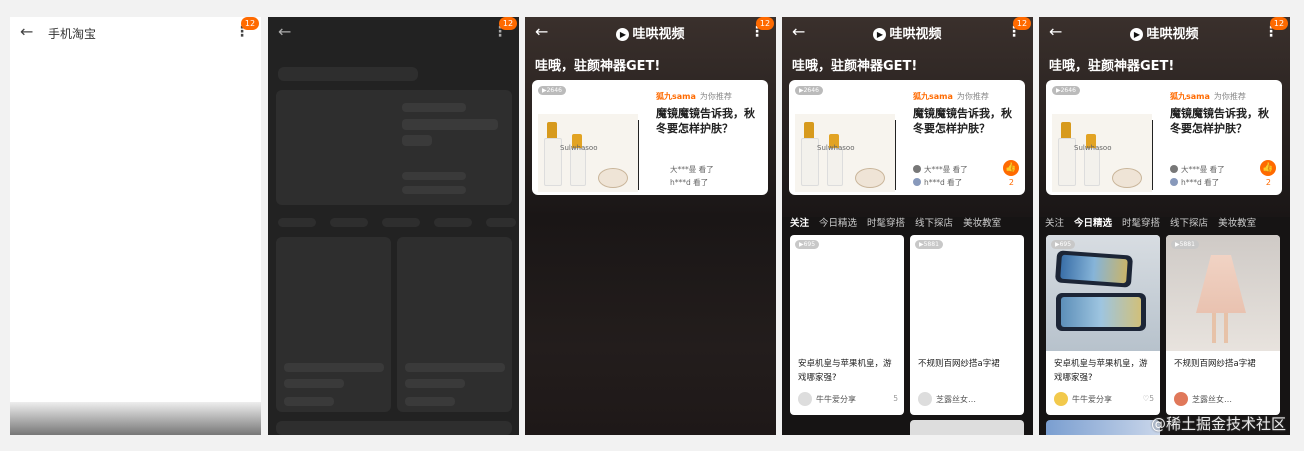 The image size is (1304, 451). I want to click on author-line: 狐九sama 为你推荐, so click(1208, 96).